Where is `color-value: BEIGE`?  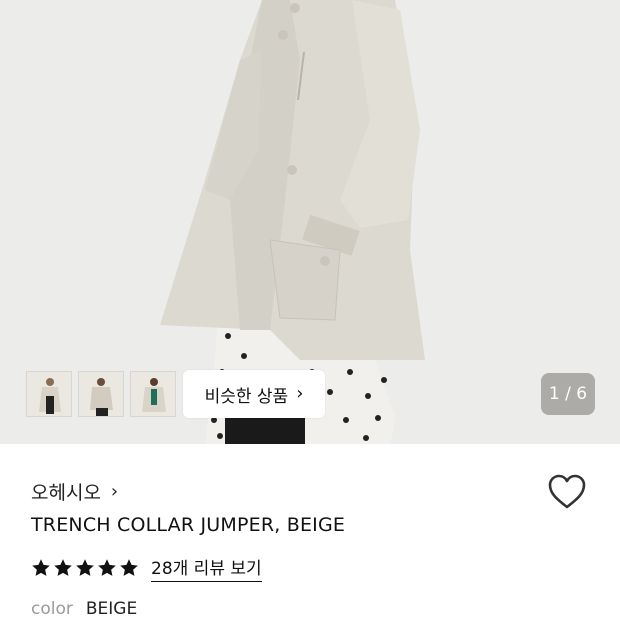
color-value: BEIGE is located at coordinates (111, 609).